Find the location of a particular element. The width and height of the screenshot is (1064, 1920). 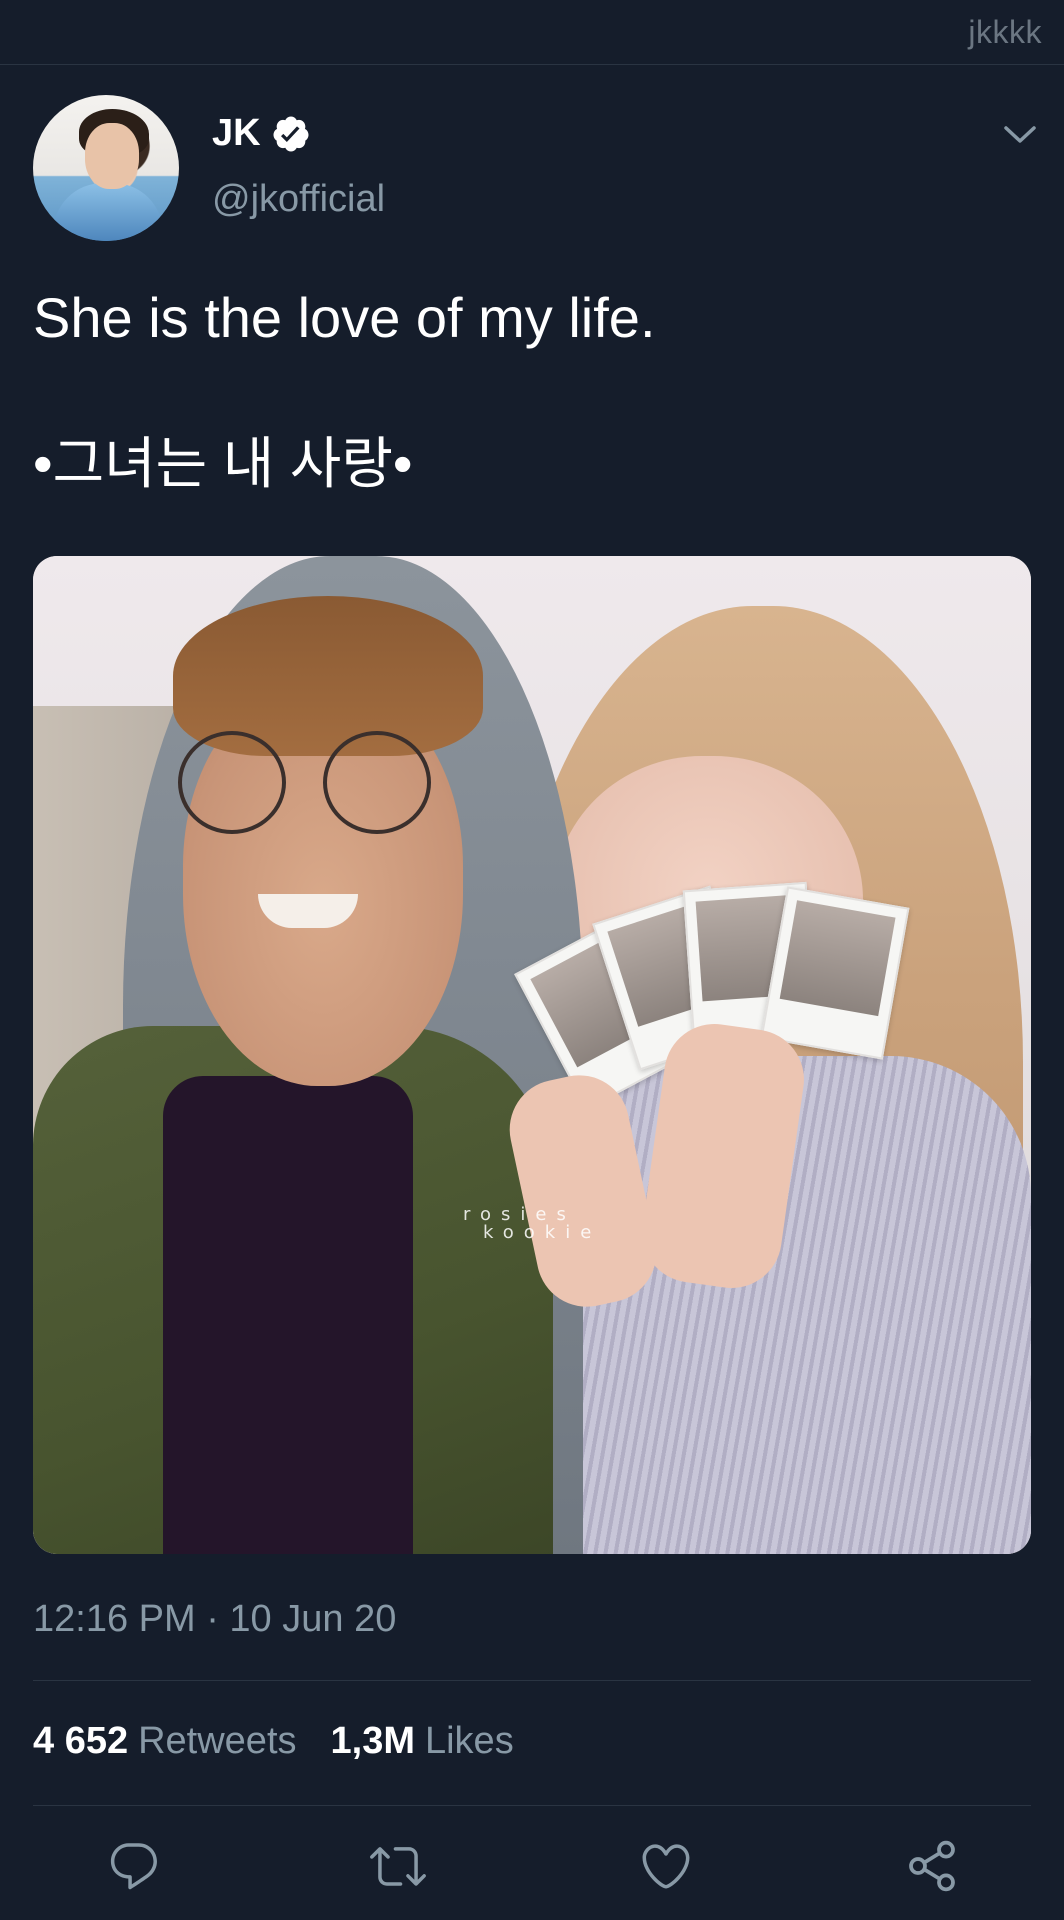

tweet-text-line1: She is the love of my life. is located at coordinates (344, 317).